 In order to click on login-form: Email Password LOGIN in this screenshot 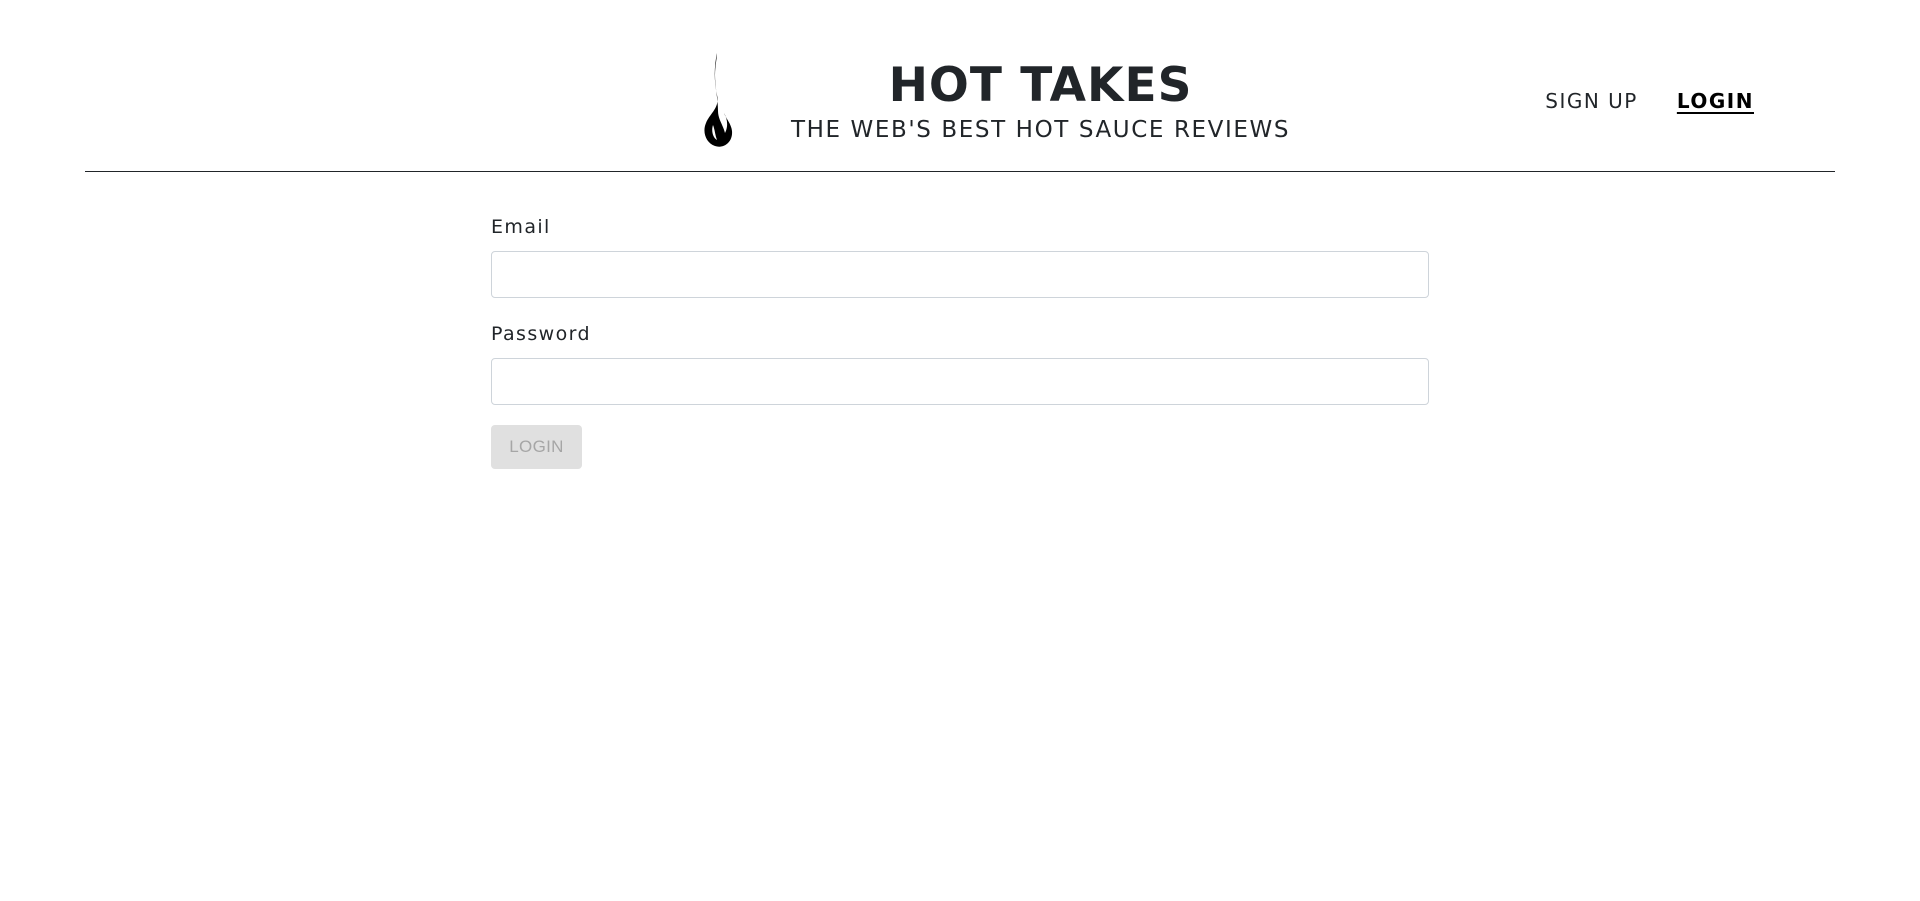, I will do `click(960, 341)`.